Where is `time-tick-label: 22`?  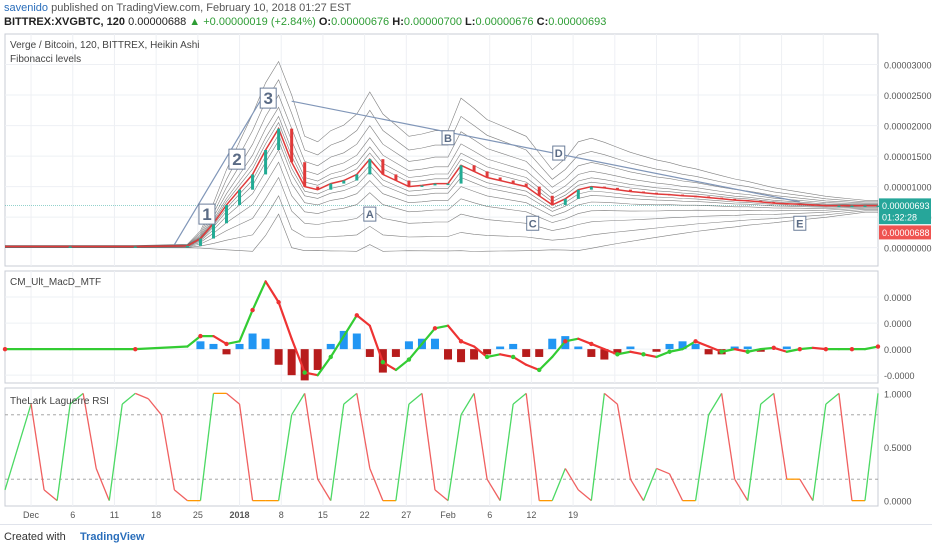
time-tick-label: 22 is located at coordinates (365, 515).